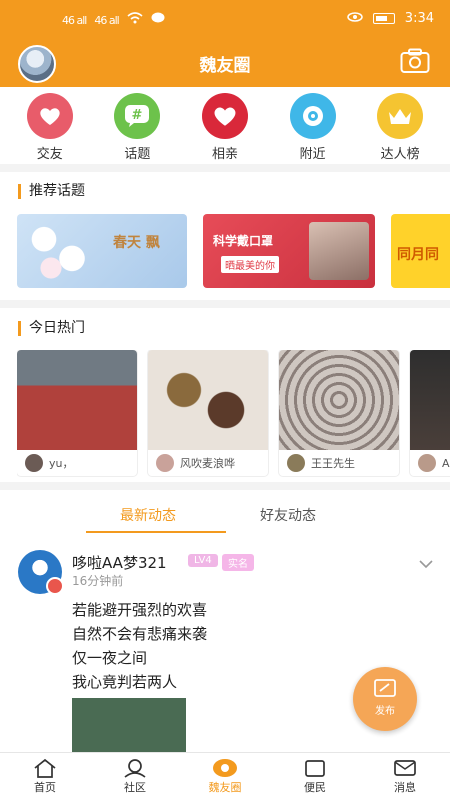 This screenshot has height=800, width=450. What do you see at coordinates (45, 787) in the screenshot?
I see `nav-label: 首页` at bounding box center [45, 787].